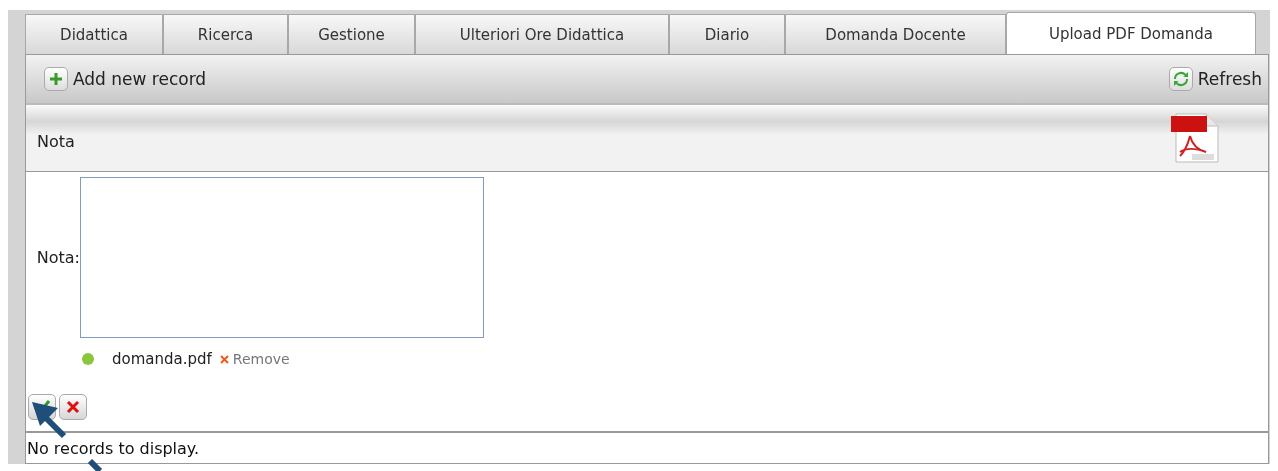 The width and height of the screenshot is (1278, 471). Describe the element at coordinates (647, 447) in the screenshot. I see `status-text: No records to display.` at that location.